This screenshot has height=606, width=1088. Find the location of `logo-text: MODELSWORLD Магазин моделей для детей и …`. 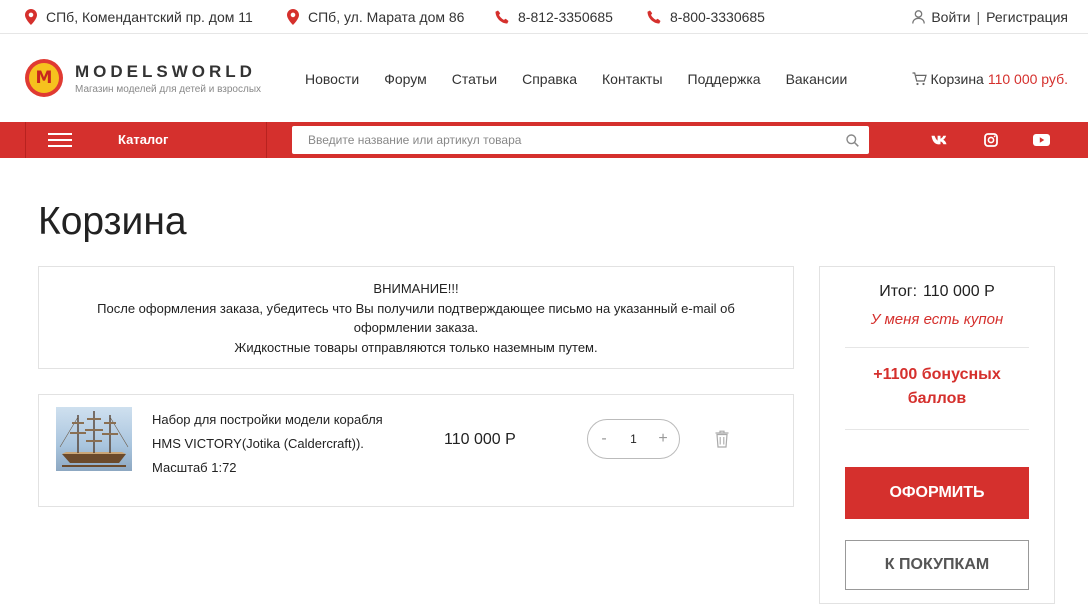

logo-text: MODELSWORLD Магазин моделей для детей и … is located at coordinates (168, 78).